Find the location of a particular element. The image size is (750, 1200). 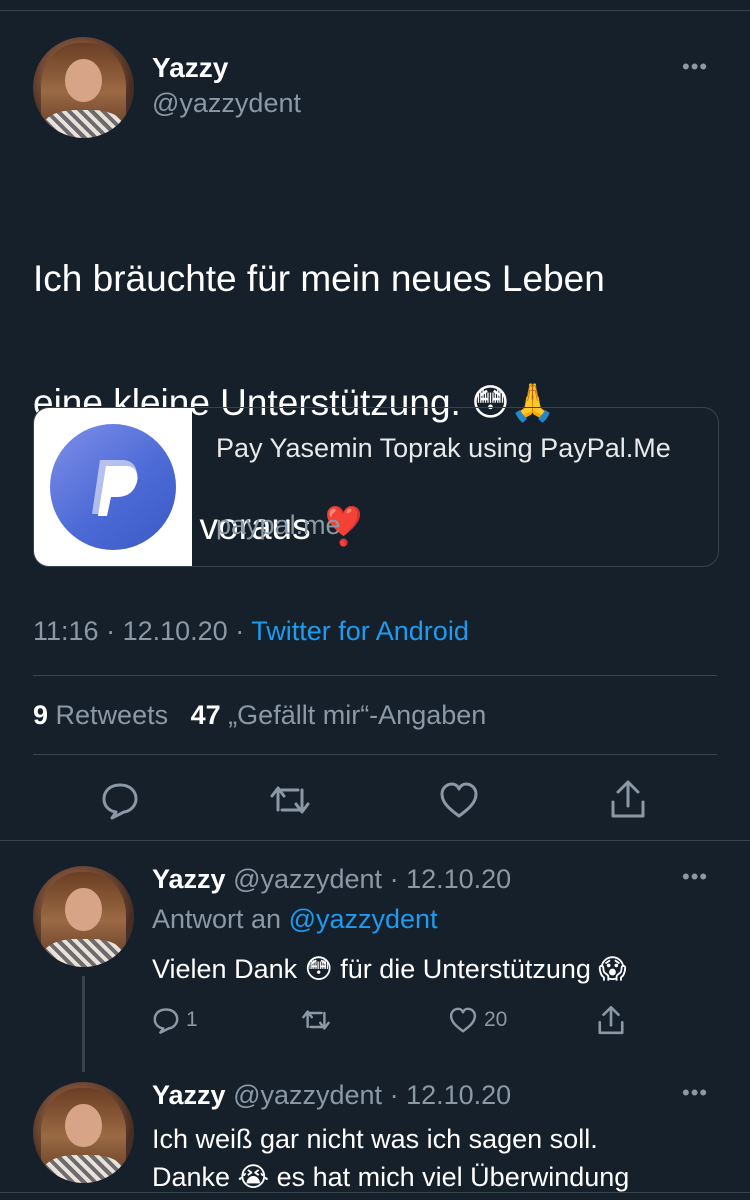

tweet-text-line: Ich bräuchte für mein neues Leben is located at coordinates (319, 278).